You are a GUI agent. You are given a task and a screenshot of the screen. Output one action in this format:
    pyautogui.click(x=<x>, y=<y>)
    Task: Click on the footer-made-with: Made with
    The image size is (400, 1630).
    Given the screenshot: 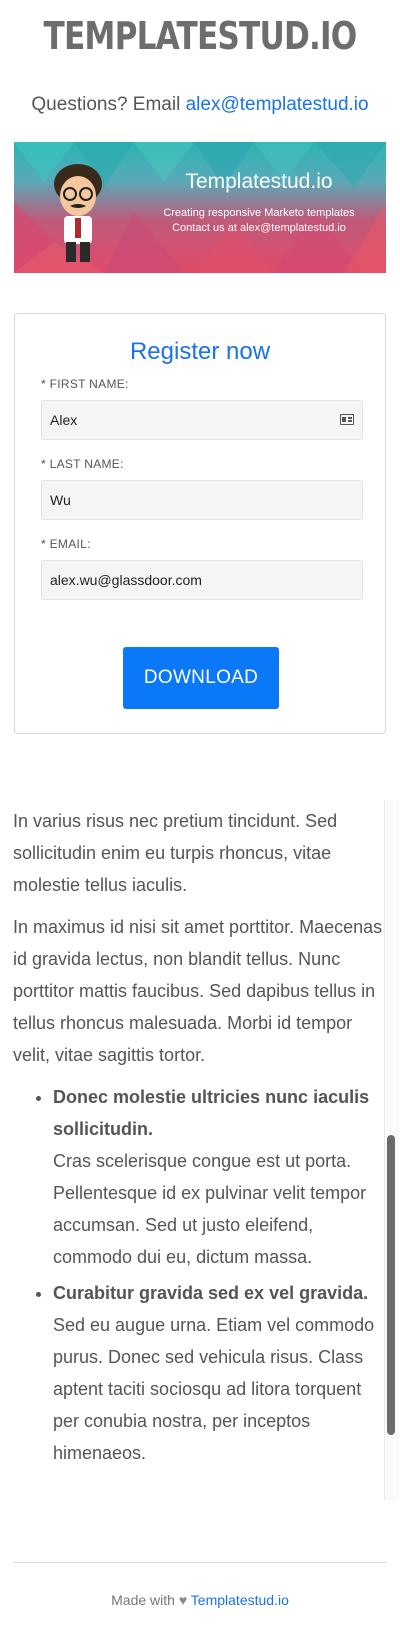 What is the action you would take?
    pyautogui.click(x=143, y=1600)
    